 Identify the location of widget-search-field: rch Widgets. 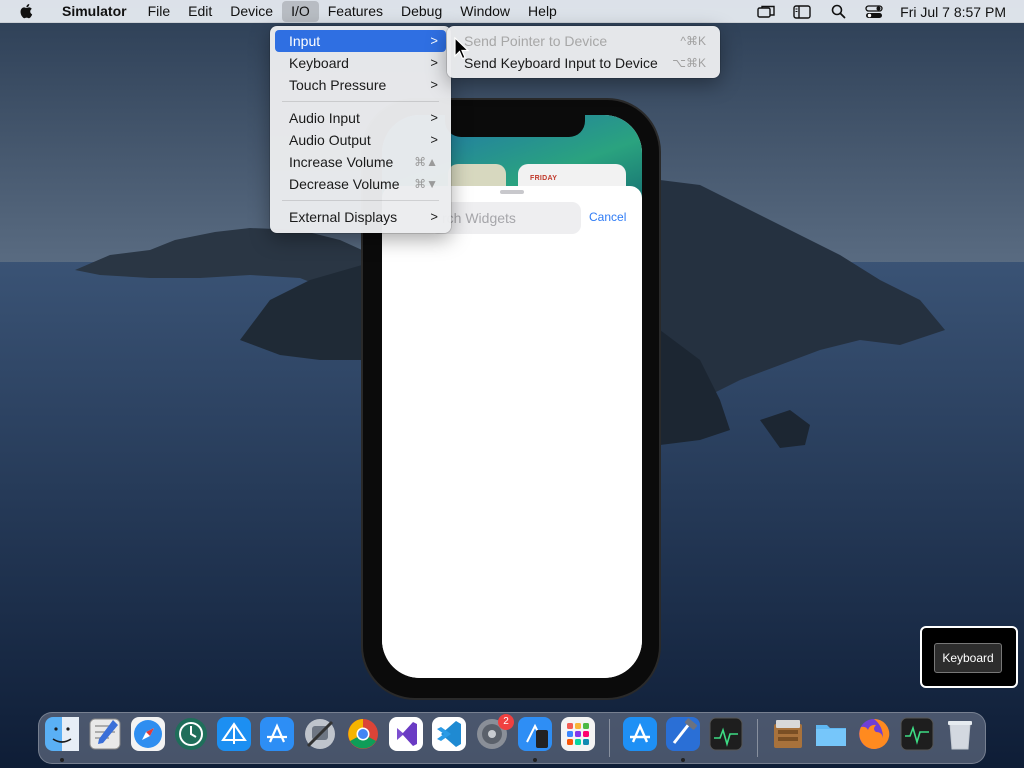
(505, 218).